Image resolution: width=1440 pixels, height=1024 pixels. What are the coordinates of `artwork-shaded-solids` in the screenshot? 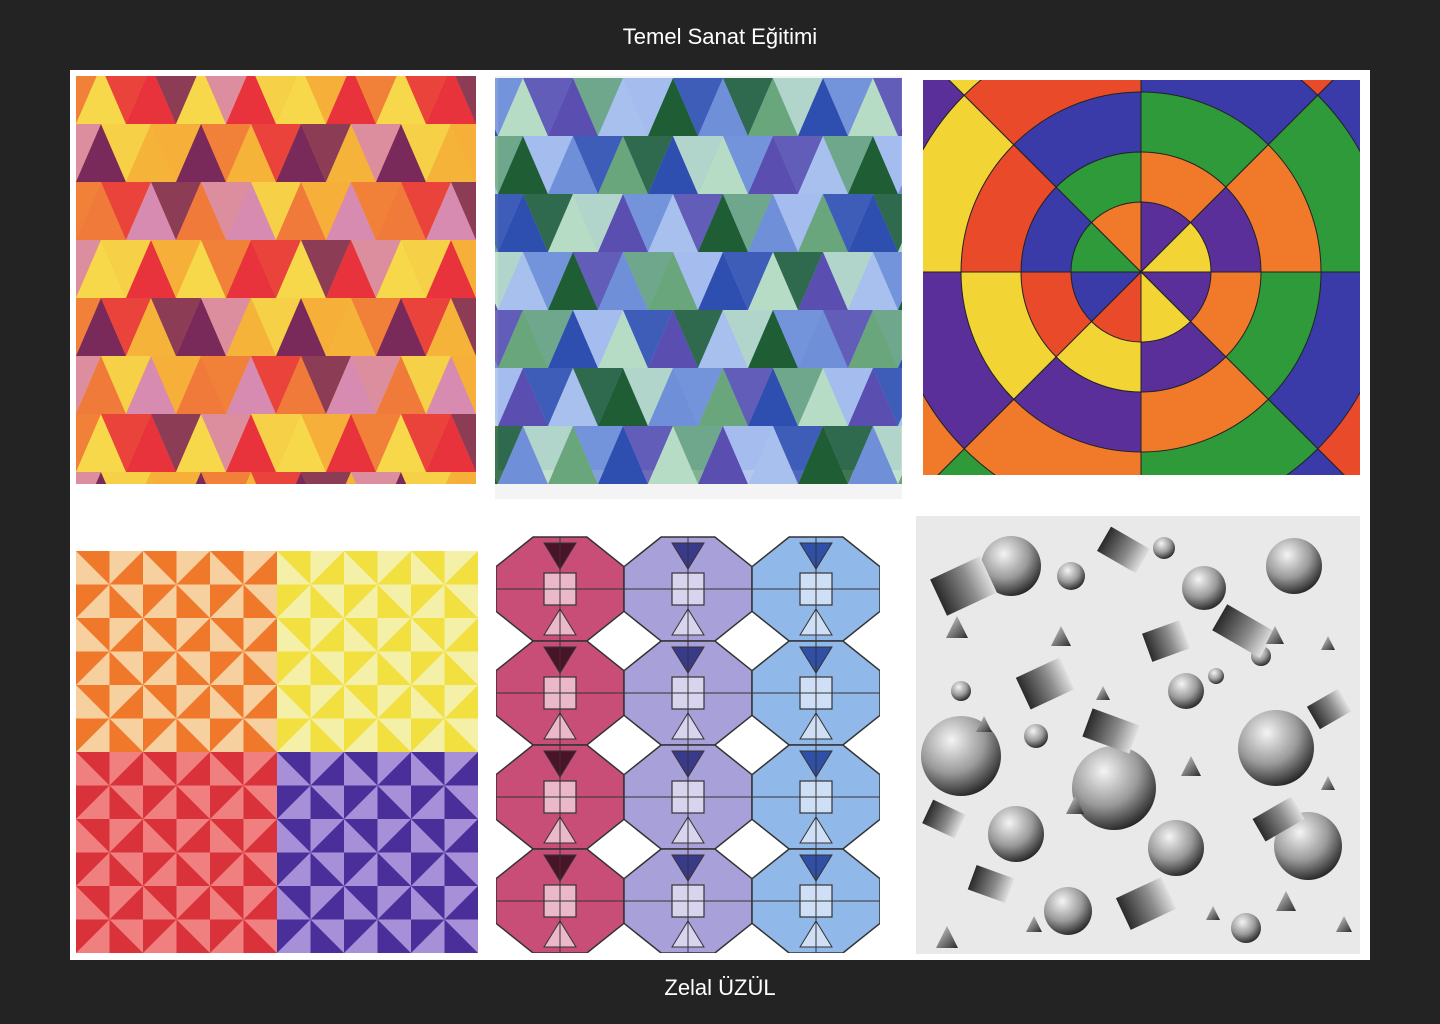 It's located at (1138, 735).